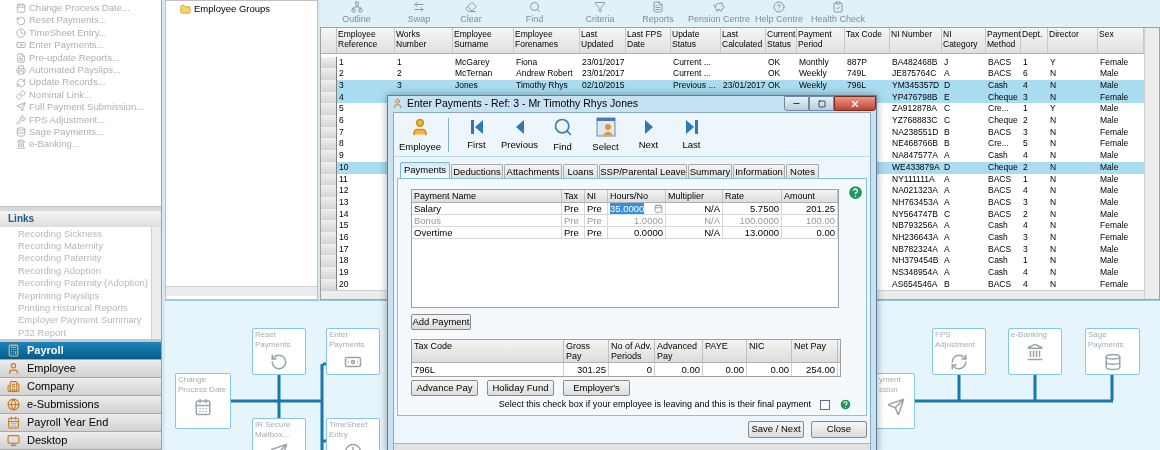  I want to click on tab: Notes, so click(802, 170).